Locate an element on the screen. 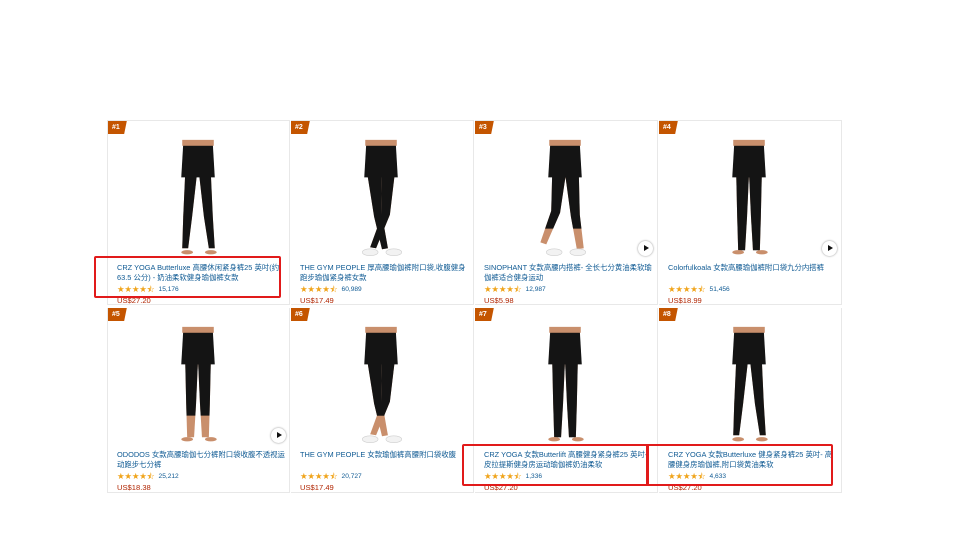 Image resolution: width=954 pixels, height=557 pixels. review-count: 51,456 is located at coordinates (720, 289).